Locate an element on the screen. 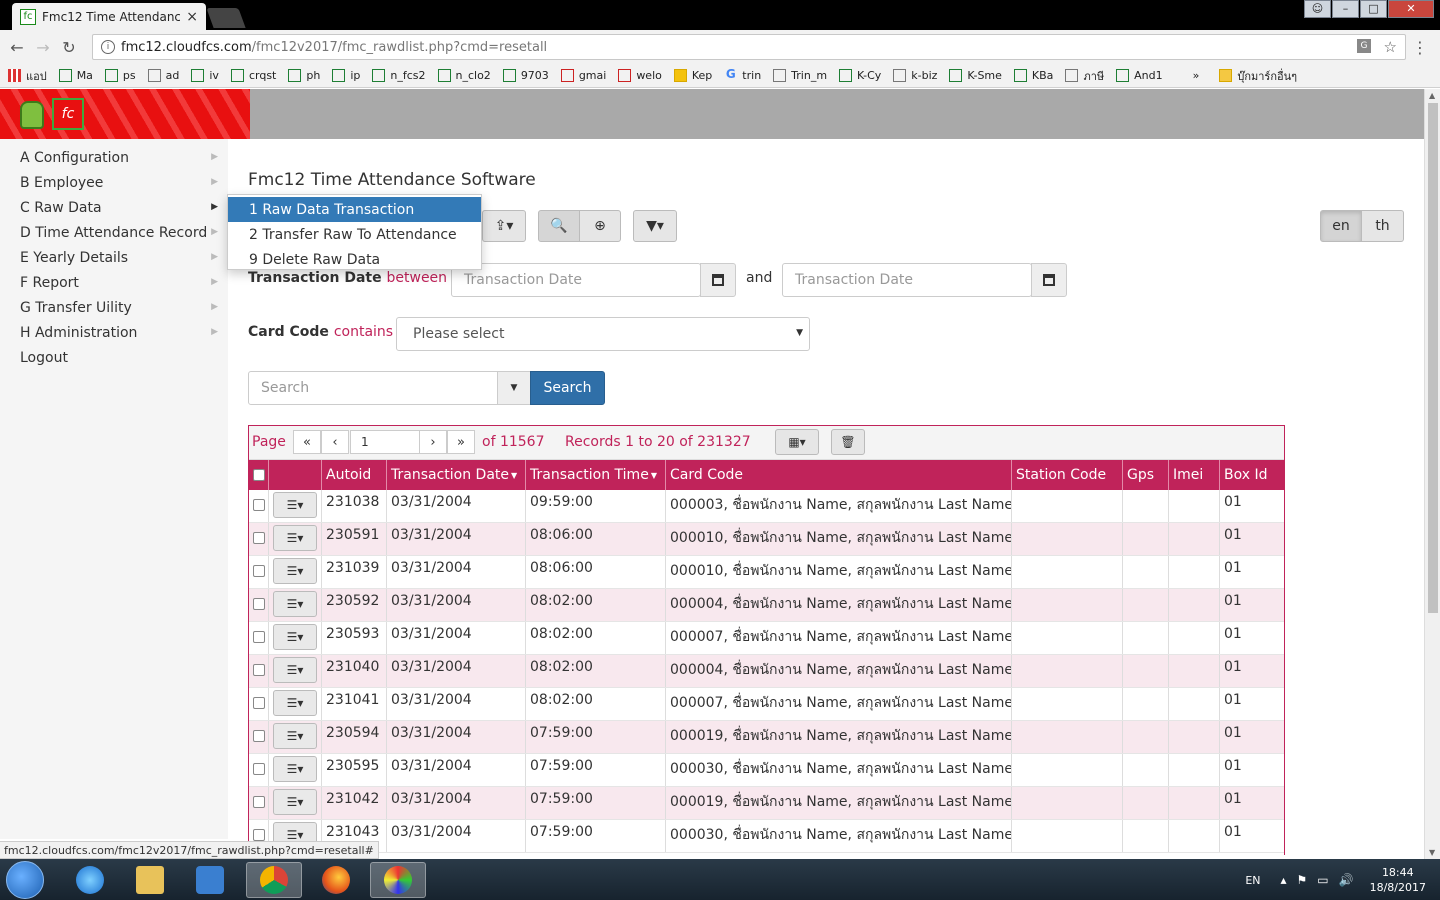  export-button: ⇪▾ is located at coordinates (504, 226).